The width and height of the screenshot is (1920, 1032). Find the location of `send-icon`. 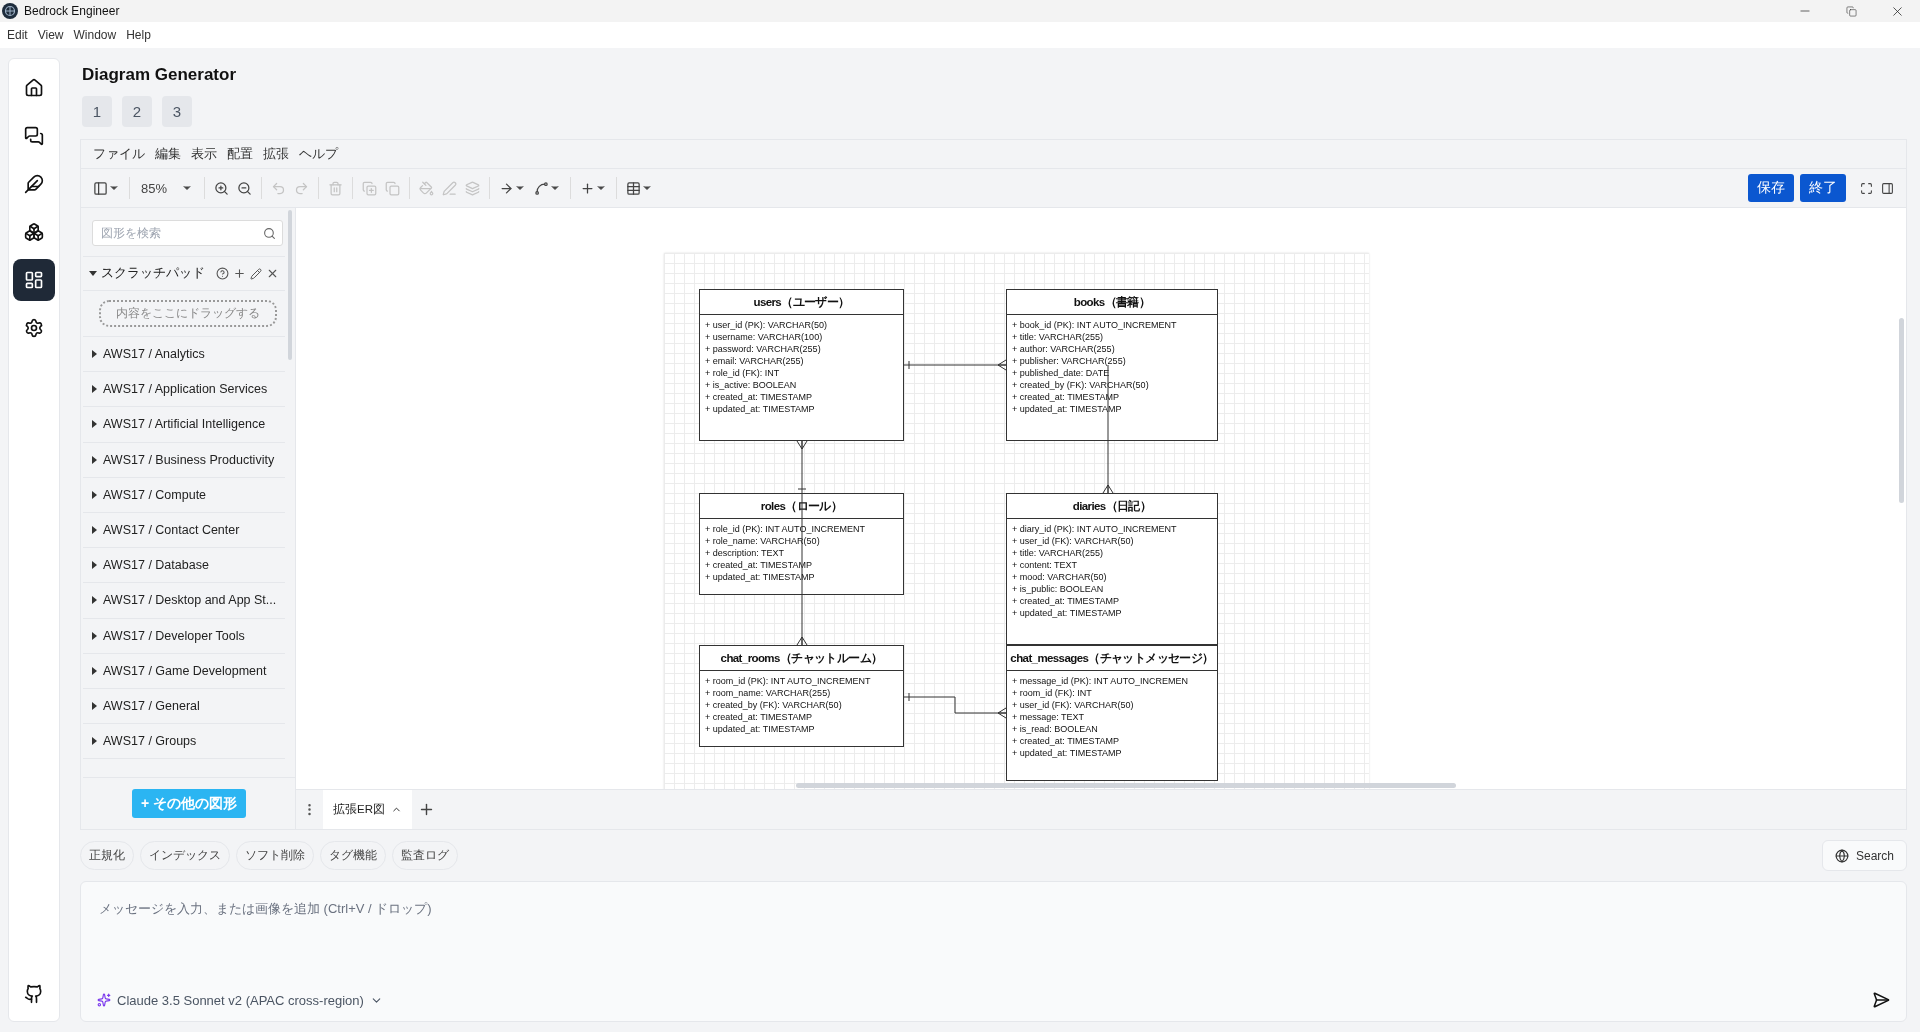

send-icon is located at coordinates (1881, 1000).